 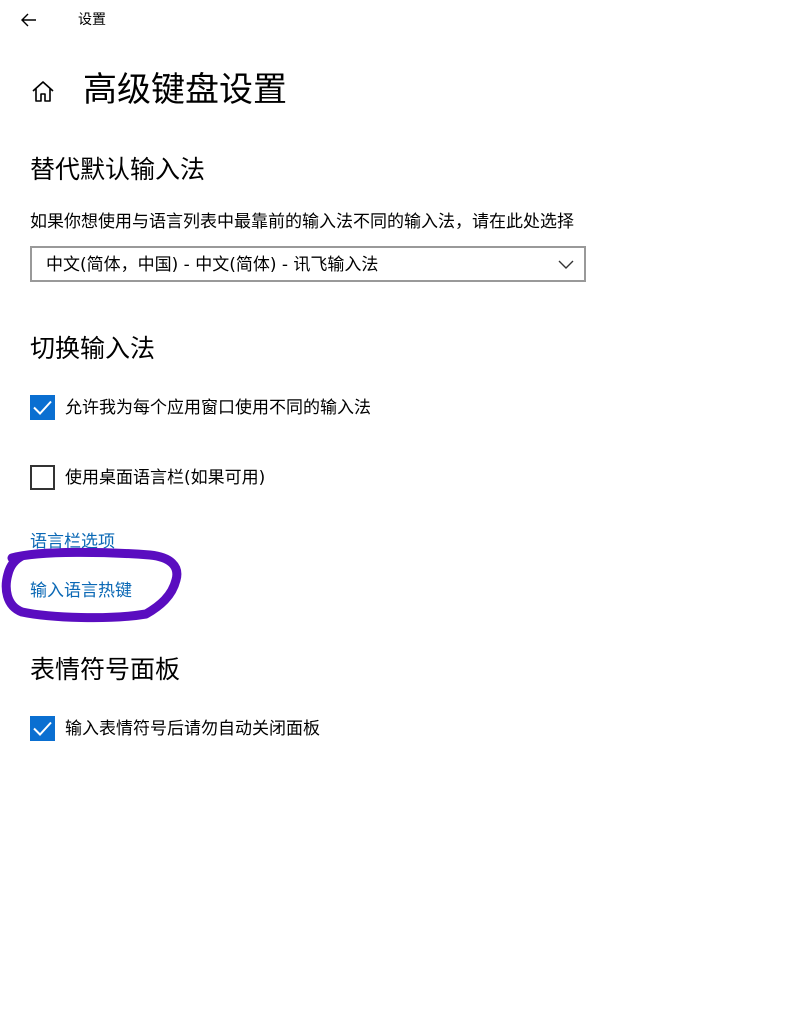 I want to click on page-title: 高级键盘设置, so click(x=185, y=90).